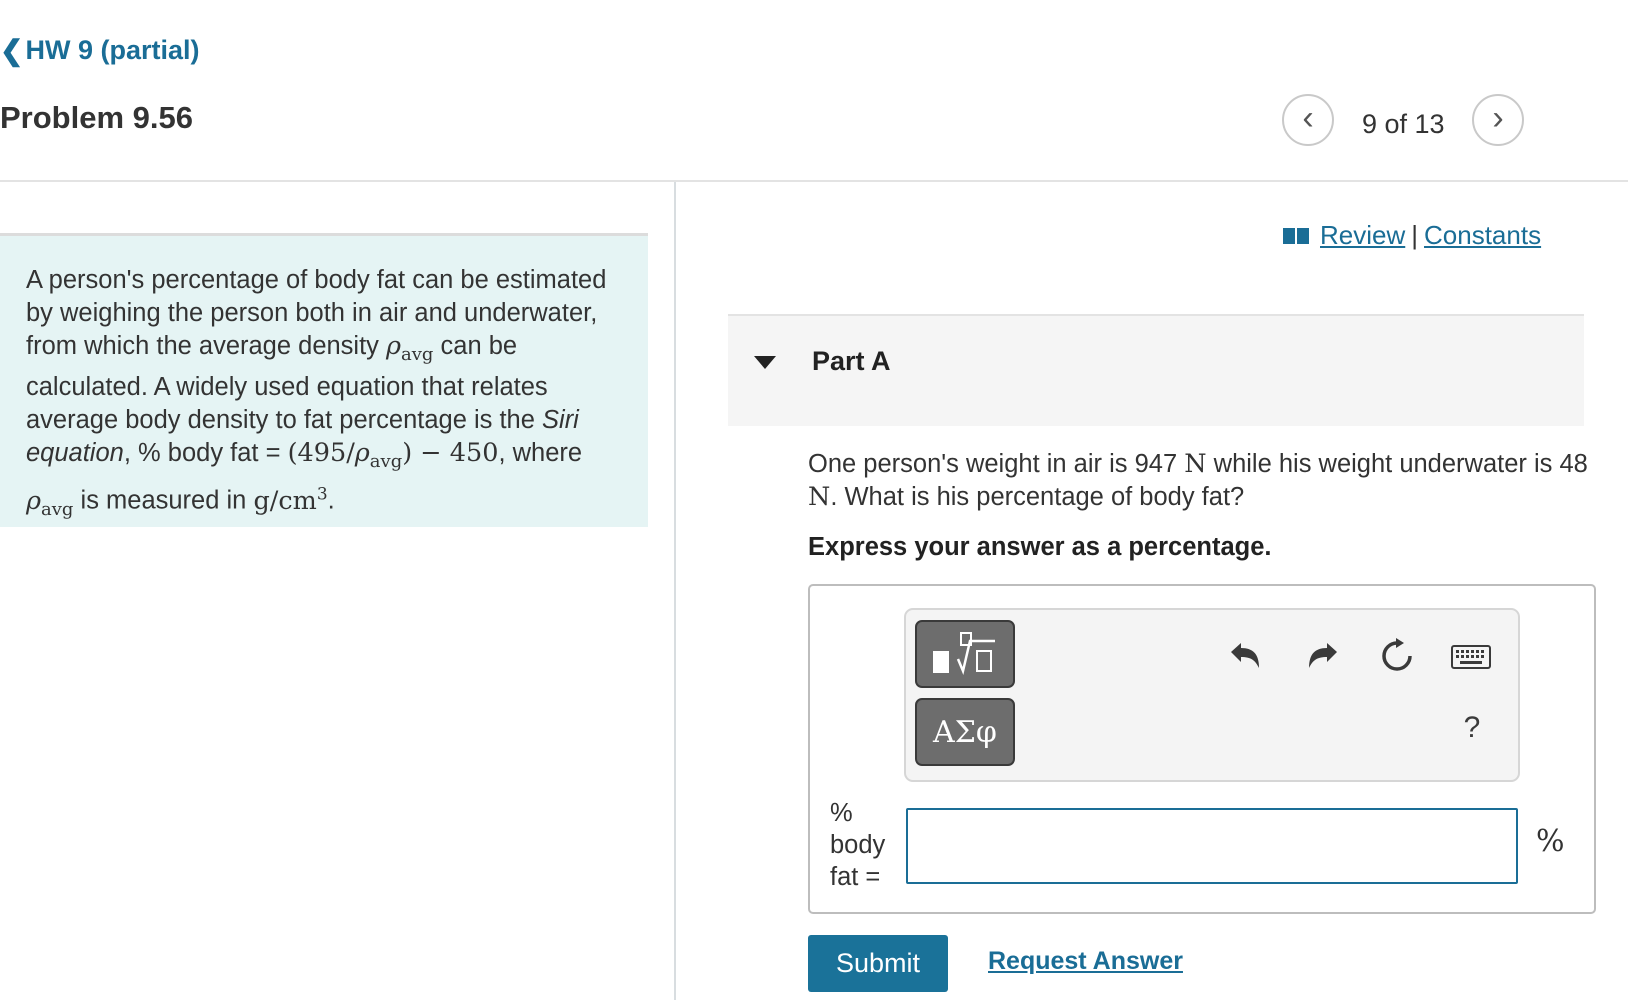  What do you see at coordinates (1403, 124) in the screenshot?
I see `problem-counter: 9 of 13` at bounding box center [1403, 124].